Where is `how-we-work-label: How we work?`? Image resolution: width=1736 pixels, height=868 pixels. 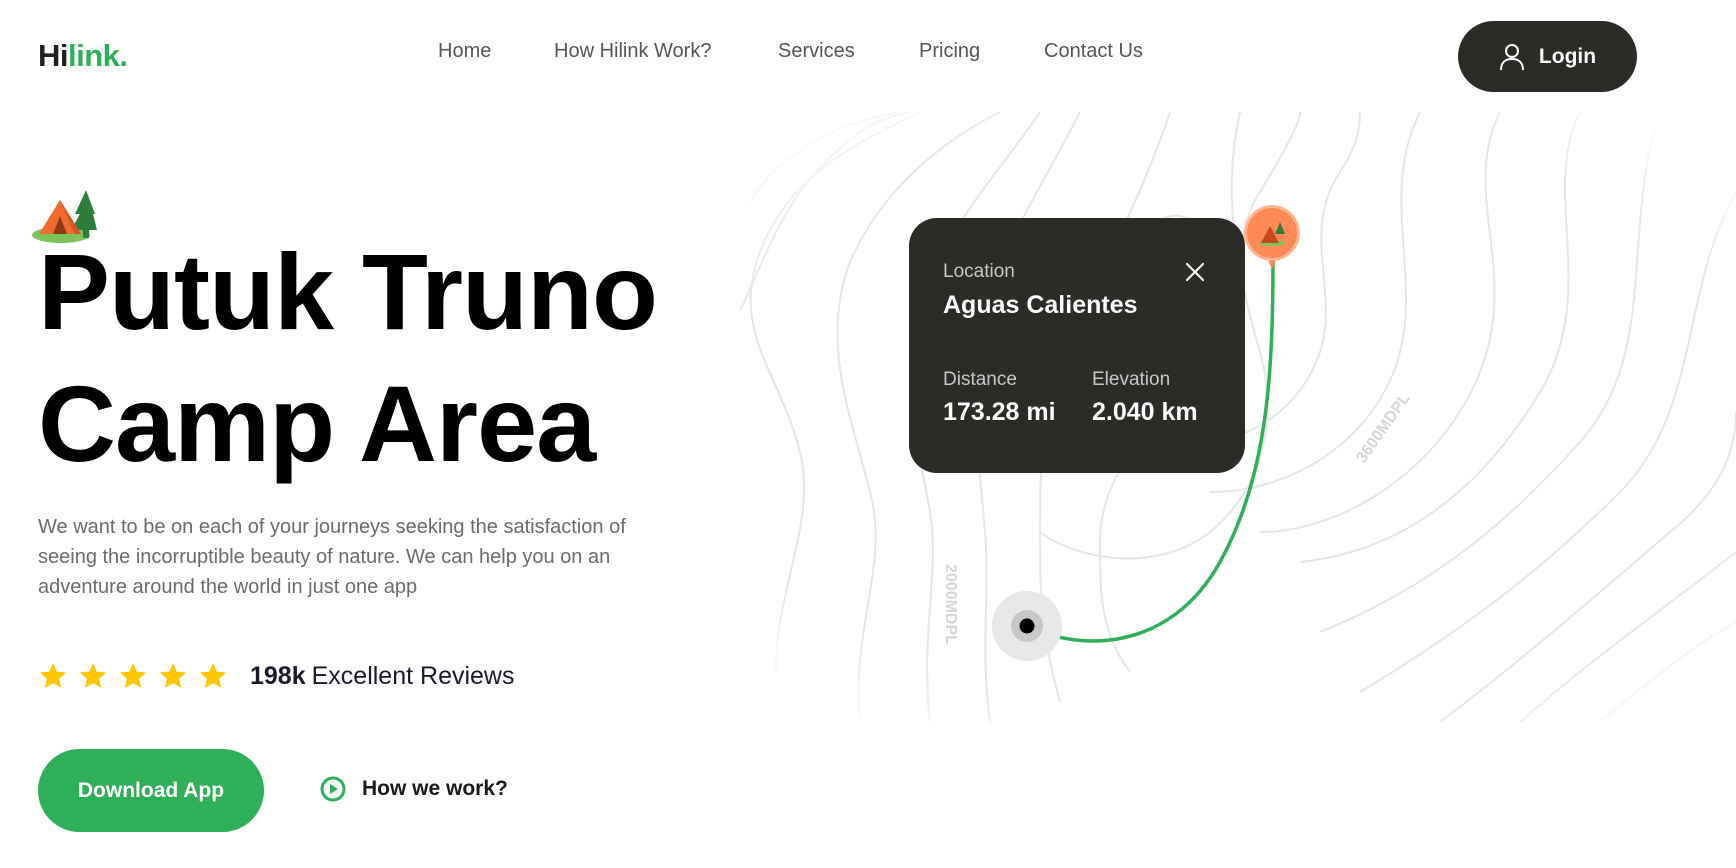
how-we-work-label: How we work? is located at coordinates (435, 788).